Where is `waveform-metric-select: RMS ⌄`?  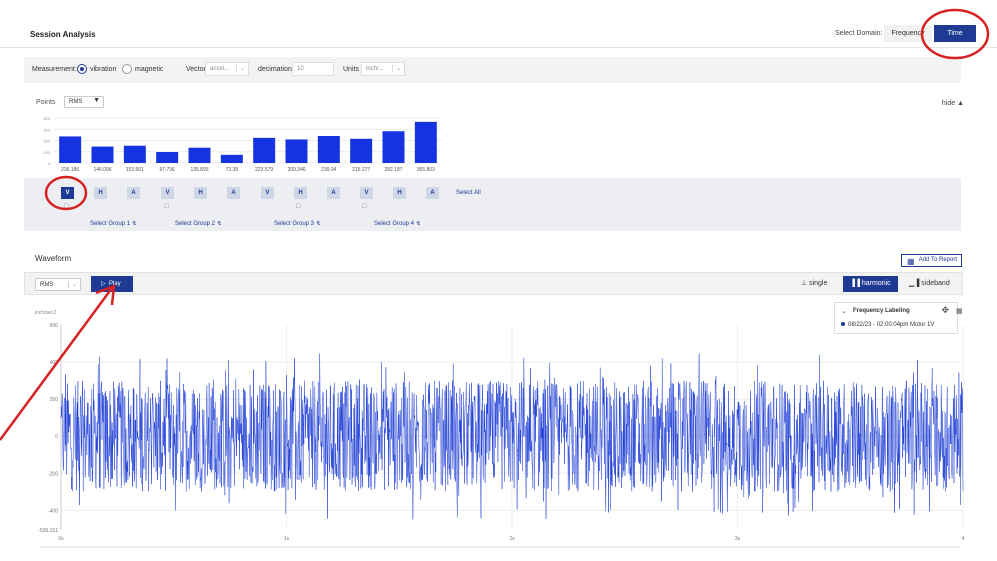 waveform-metric-select: RMS ⌄ is located at coordinates (58, 284).